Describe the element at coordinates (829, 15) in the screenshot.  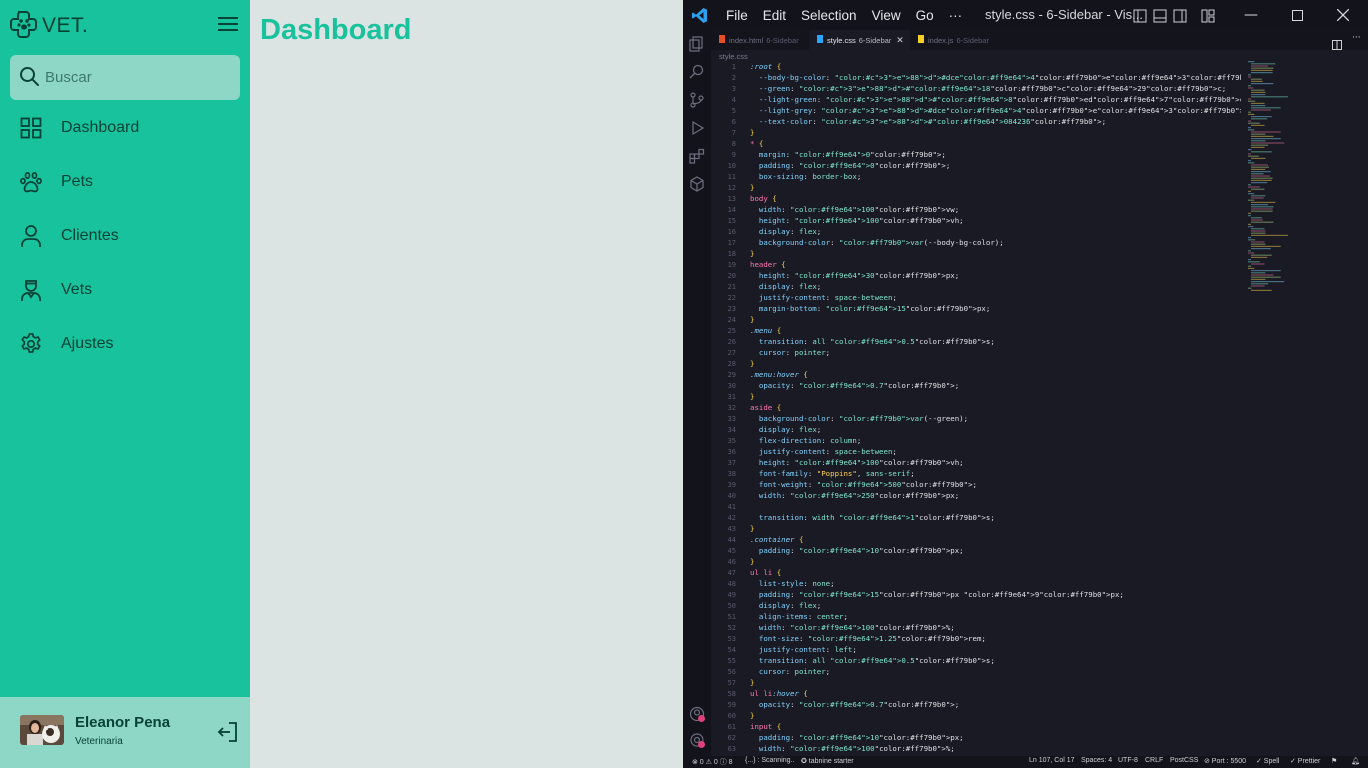
I see `menu-selection: Selection` at that location.